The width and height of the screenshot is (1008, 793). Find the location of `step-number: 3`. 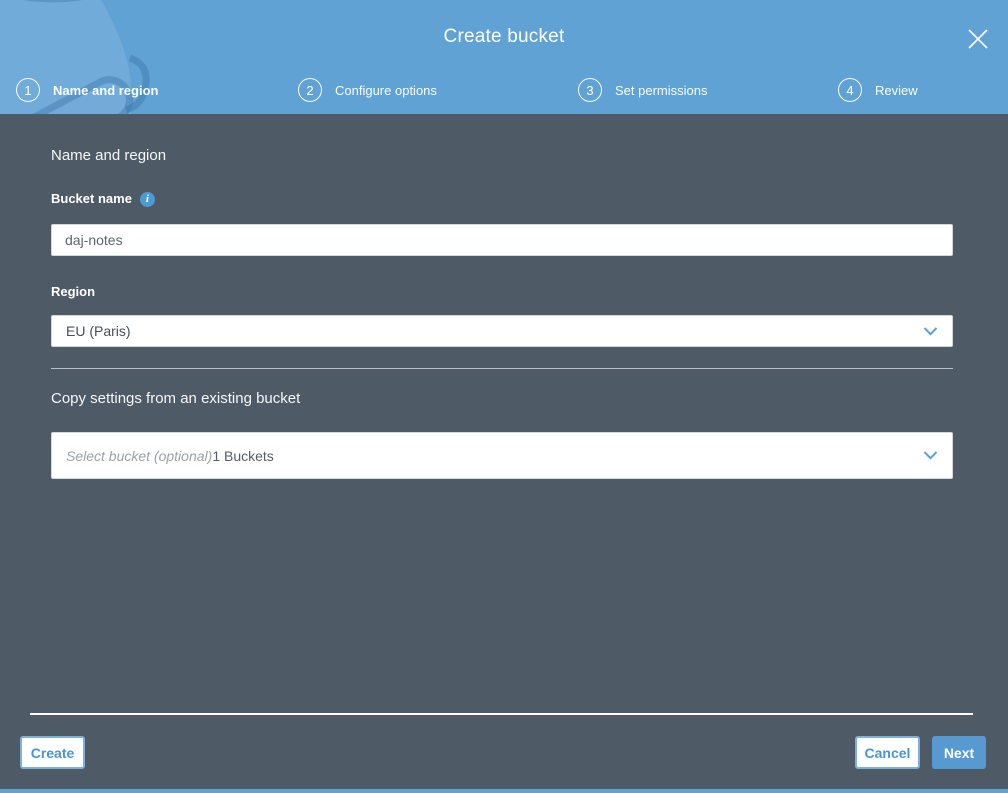

step-number: 3 is located at coordinates (590, 90).